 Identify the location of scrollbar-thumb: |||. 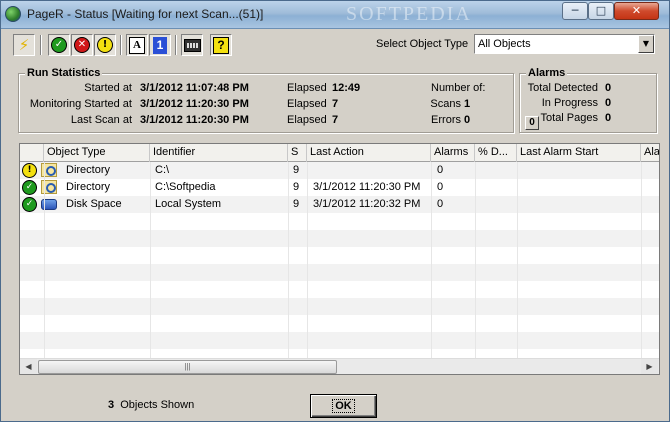
(187, 367).